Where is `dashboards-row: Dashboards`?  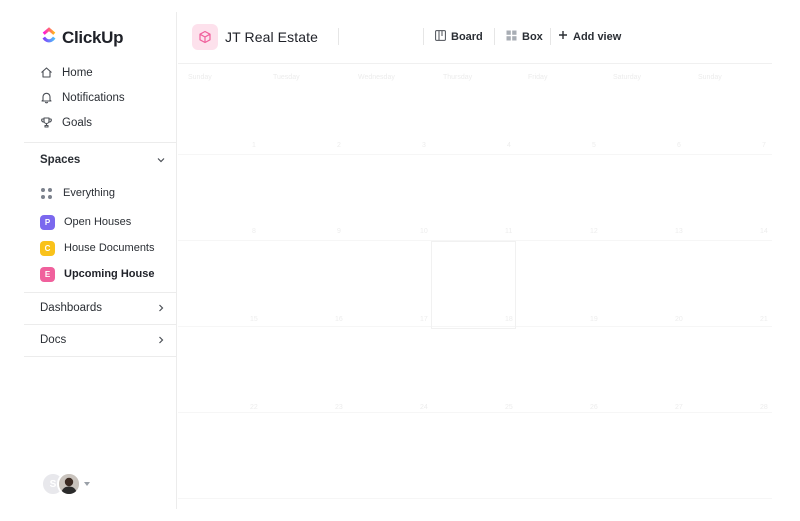
dashboards-row: Dashboards is located at coordinates (103, 308).